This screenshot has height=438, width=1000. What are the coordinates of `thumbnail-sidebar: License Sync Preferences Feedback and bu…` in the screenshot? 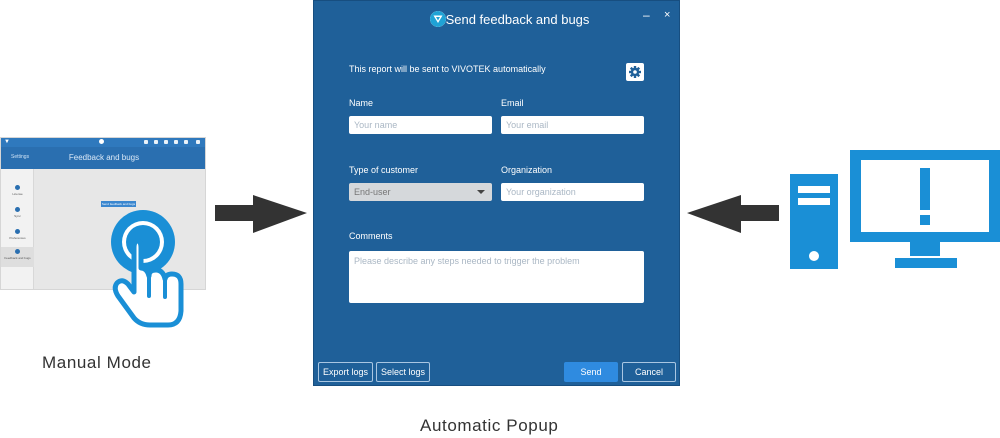 It's located at (17, 229).